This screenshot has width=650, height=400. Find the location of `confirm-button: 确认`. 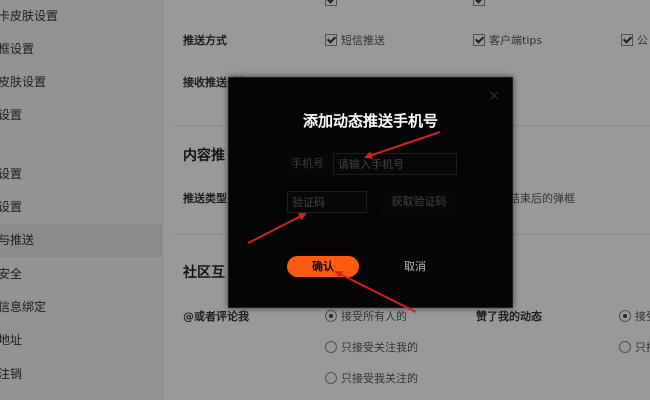

confirm-button: 确认 is located at coordinates (323, 266).